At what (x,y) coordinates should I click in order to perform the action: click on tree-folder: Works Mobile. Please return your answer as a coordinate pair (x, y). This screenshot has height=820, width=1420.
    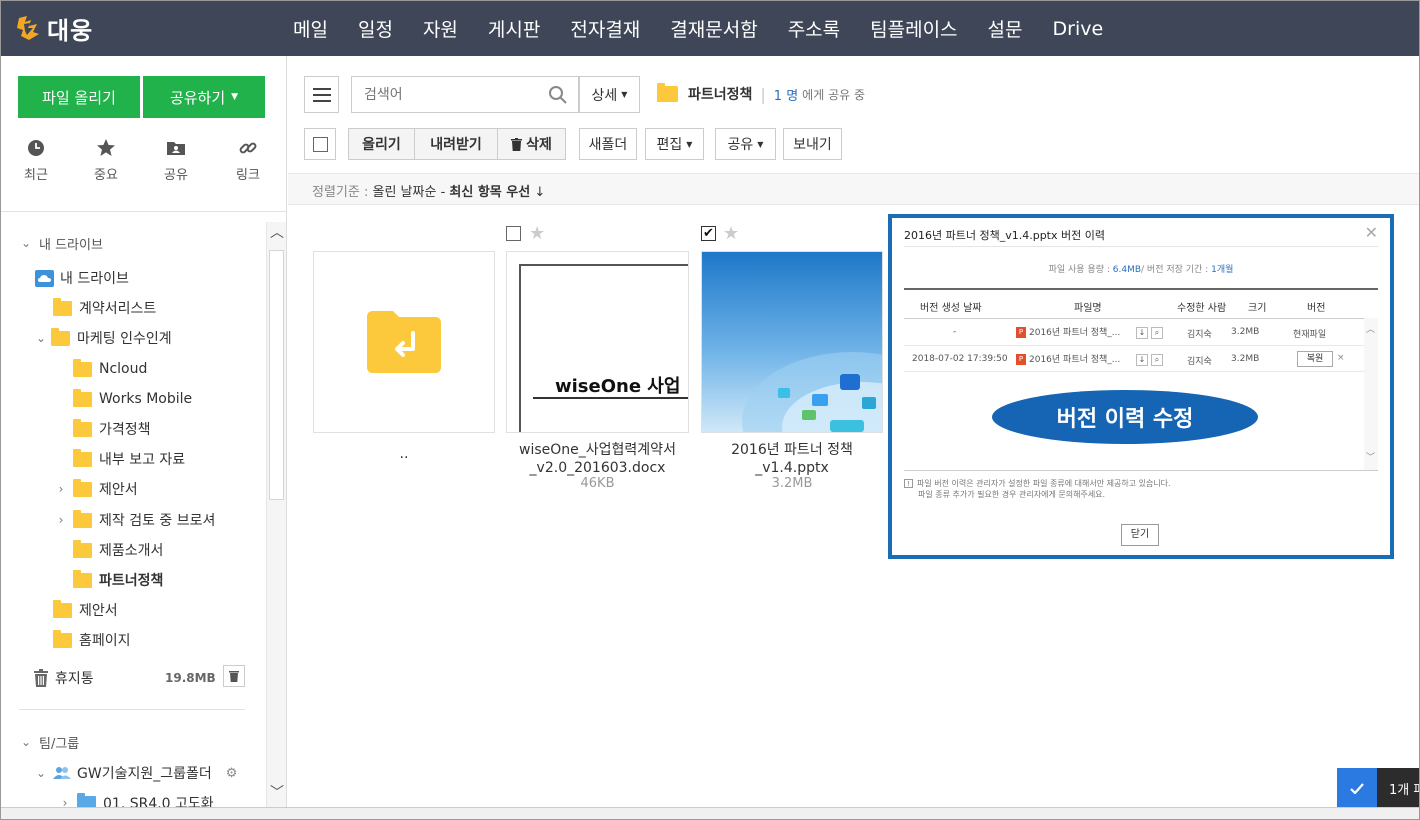
    Looking at the image, I should click on (132, 399).